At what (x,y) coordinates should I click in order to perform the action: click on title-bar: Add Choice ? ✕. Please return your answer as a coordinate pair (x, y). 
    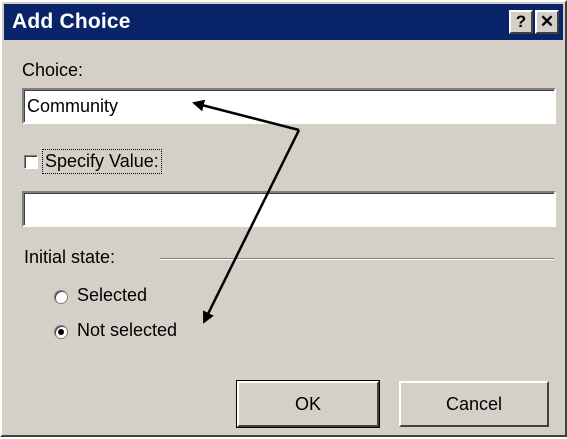
    Looking at the image, I should click on (283, 22).